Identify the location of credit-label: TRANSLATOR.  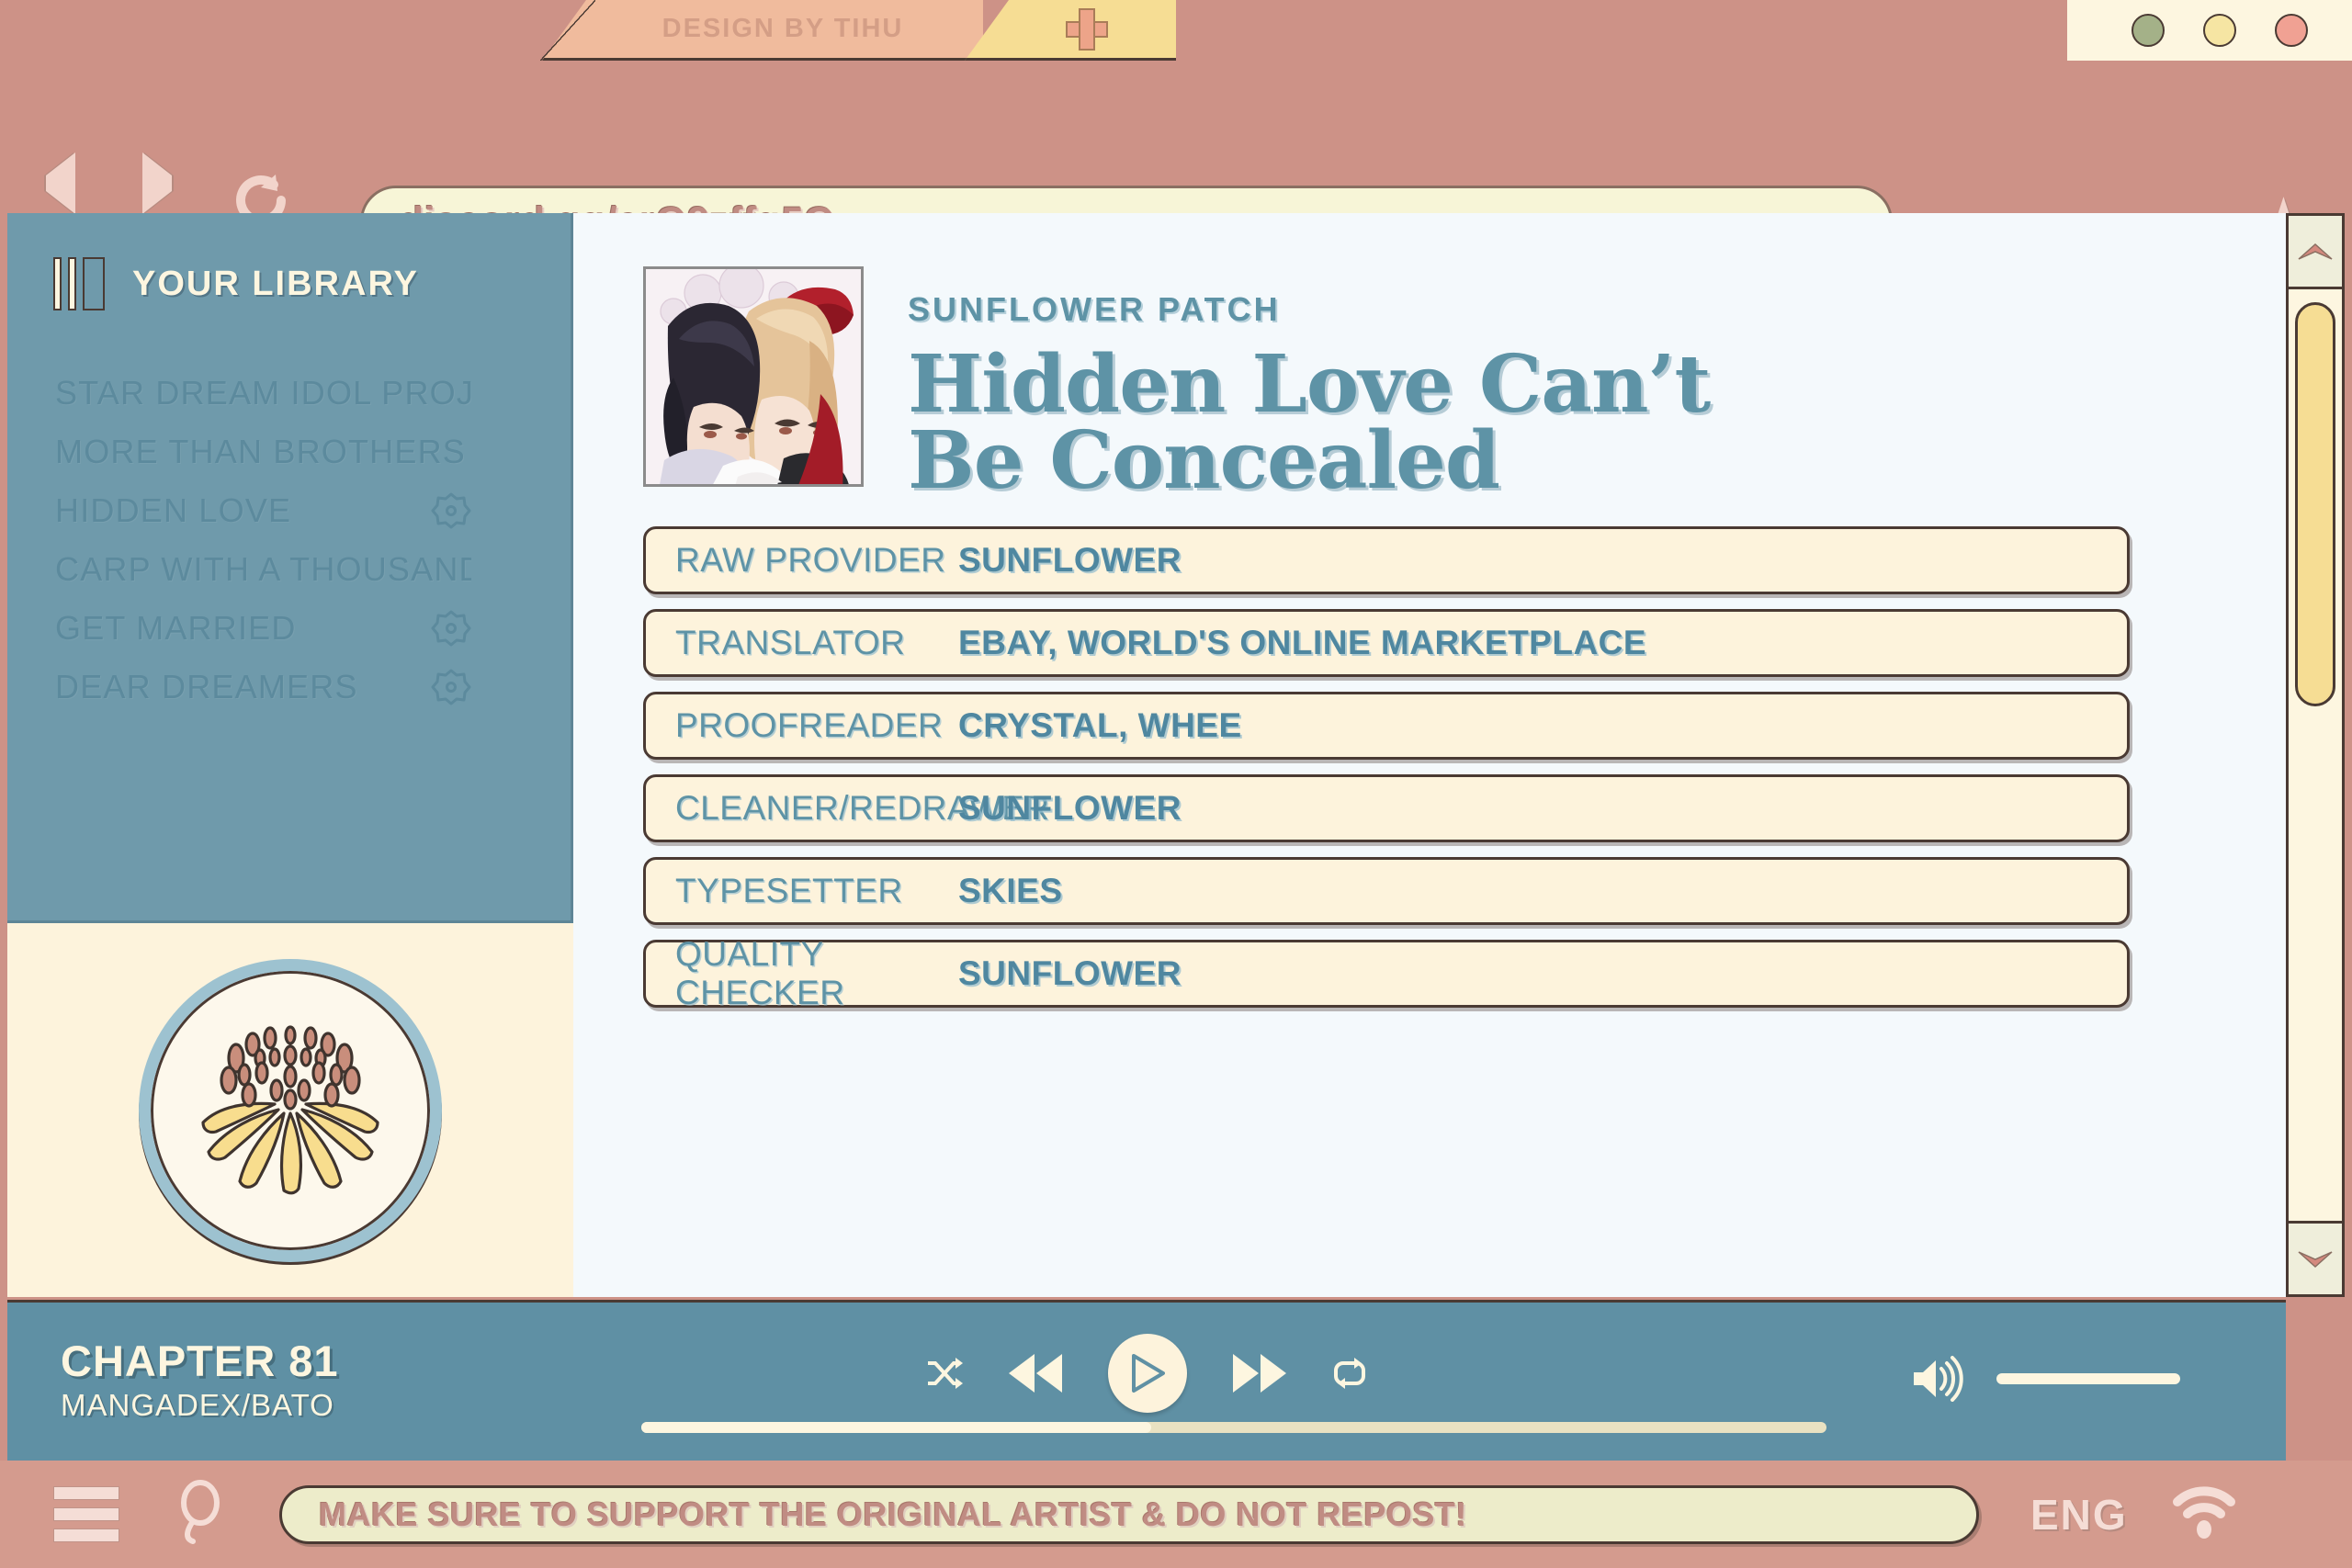
(790, 643).